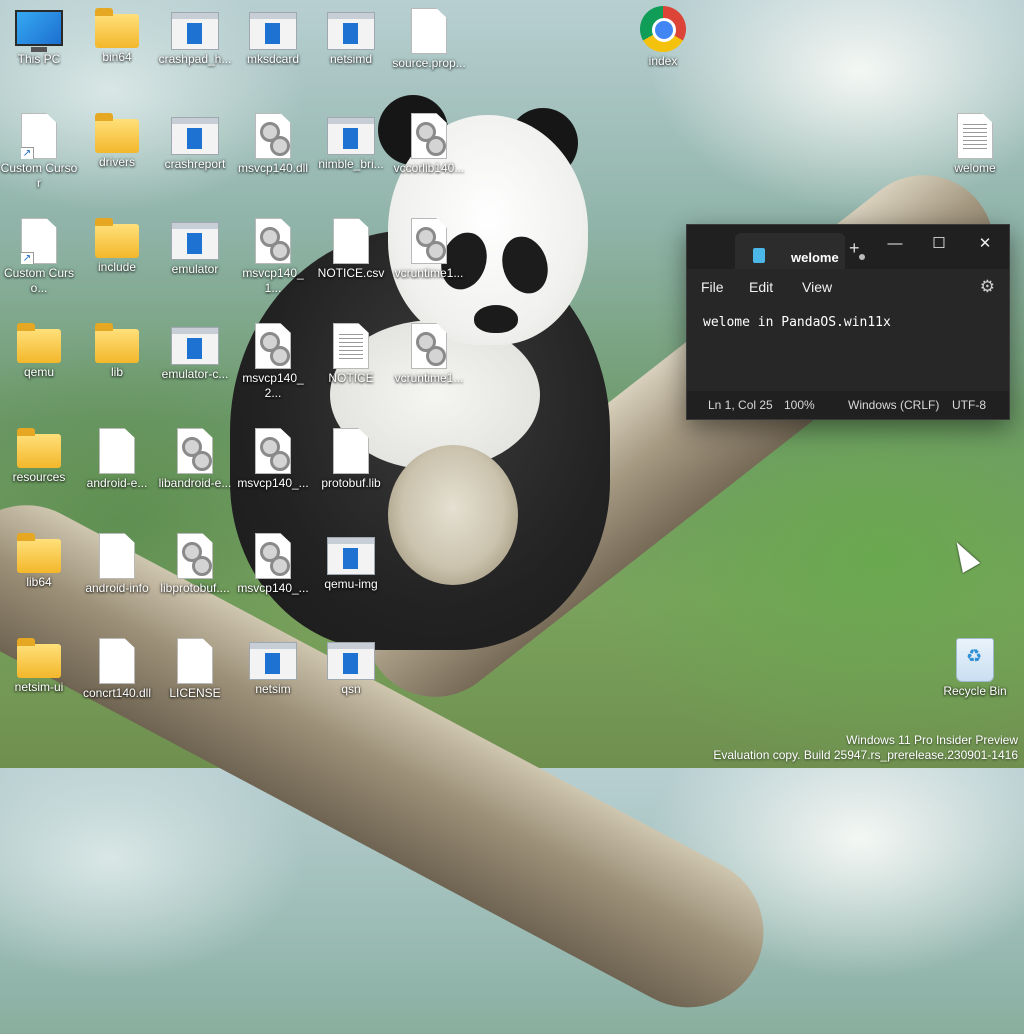 This screenshot has height=1034, width=1024. I want to click on status-encoding: UTF-8, so click(969, 405).